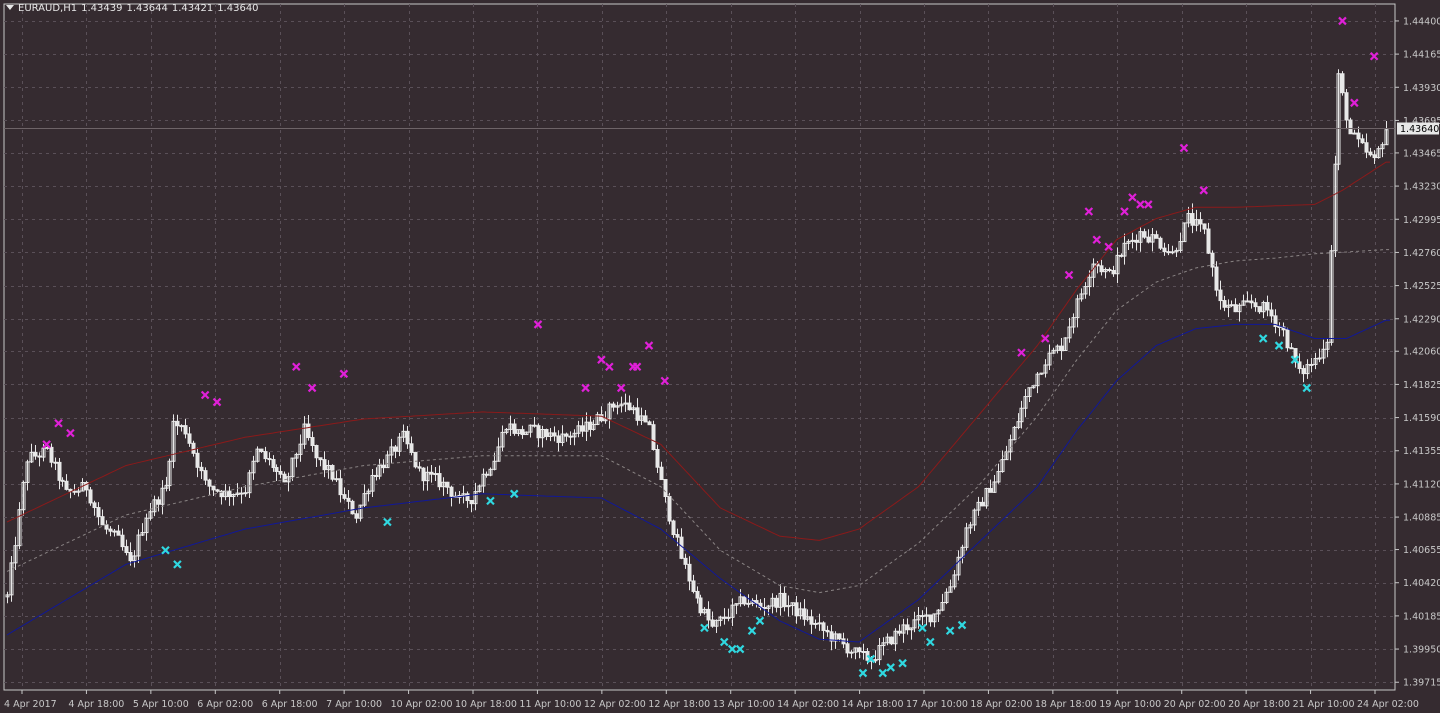 This screenshot has width=1440, height=713. Describe the element at coordinates (1421, 55) in the screenshot. I see `y-tick-label: 1.44165` at that location.